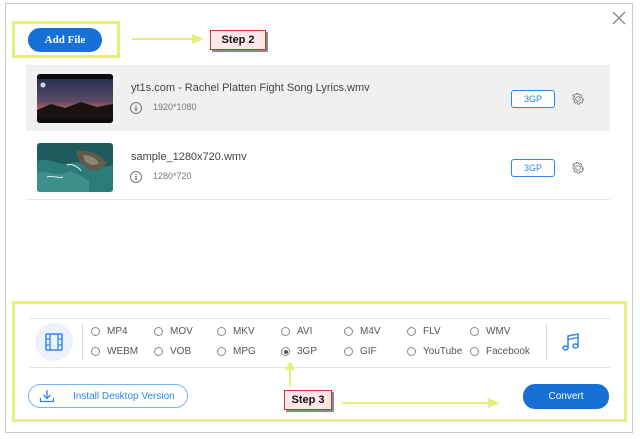 This screenshot has height=439, width=640. What do you see at coordinates (236, 351) in the screenshot?
I see `format-option-mpg: MPG` at bounding box center [236, 351].